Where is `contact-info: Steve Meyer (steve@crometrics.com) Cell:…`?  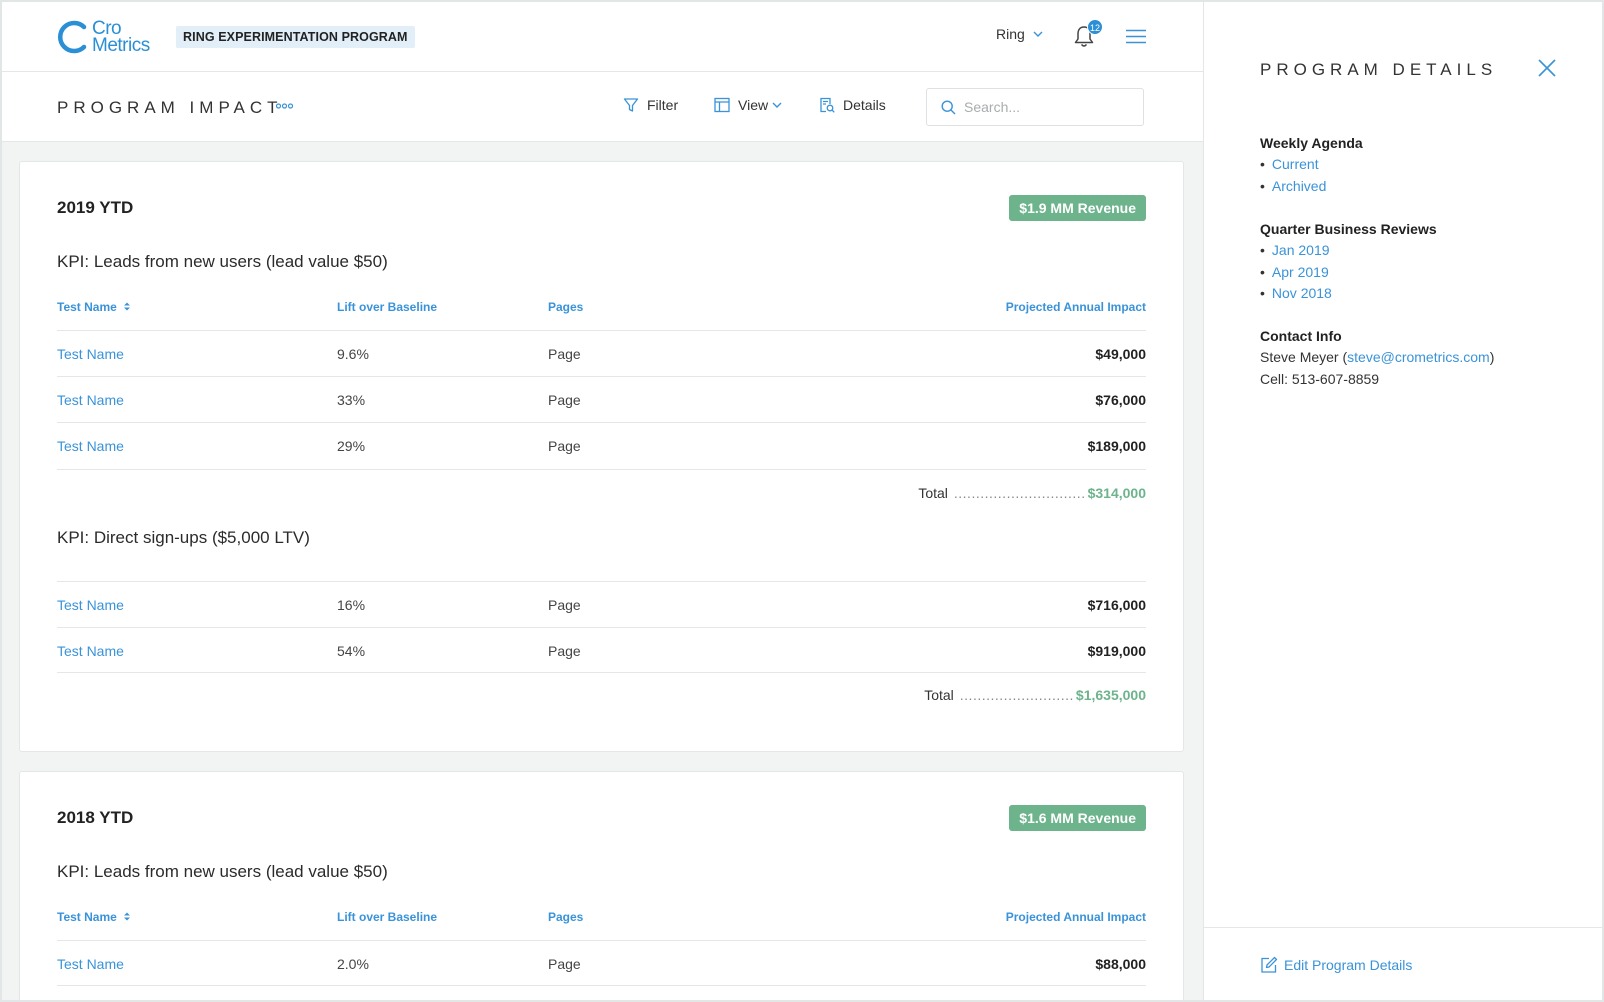 contact-info: Steve Meyer (steve@crometrics.com) Cell:… is located at coordinates (1377, 368).